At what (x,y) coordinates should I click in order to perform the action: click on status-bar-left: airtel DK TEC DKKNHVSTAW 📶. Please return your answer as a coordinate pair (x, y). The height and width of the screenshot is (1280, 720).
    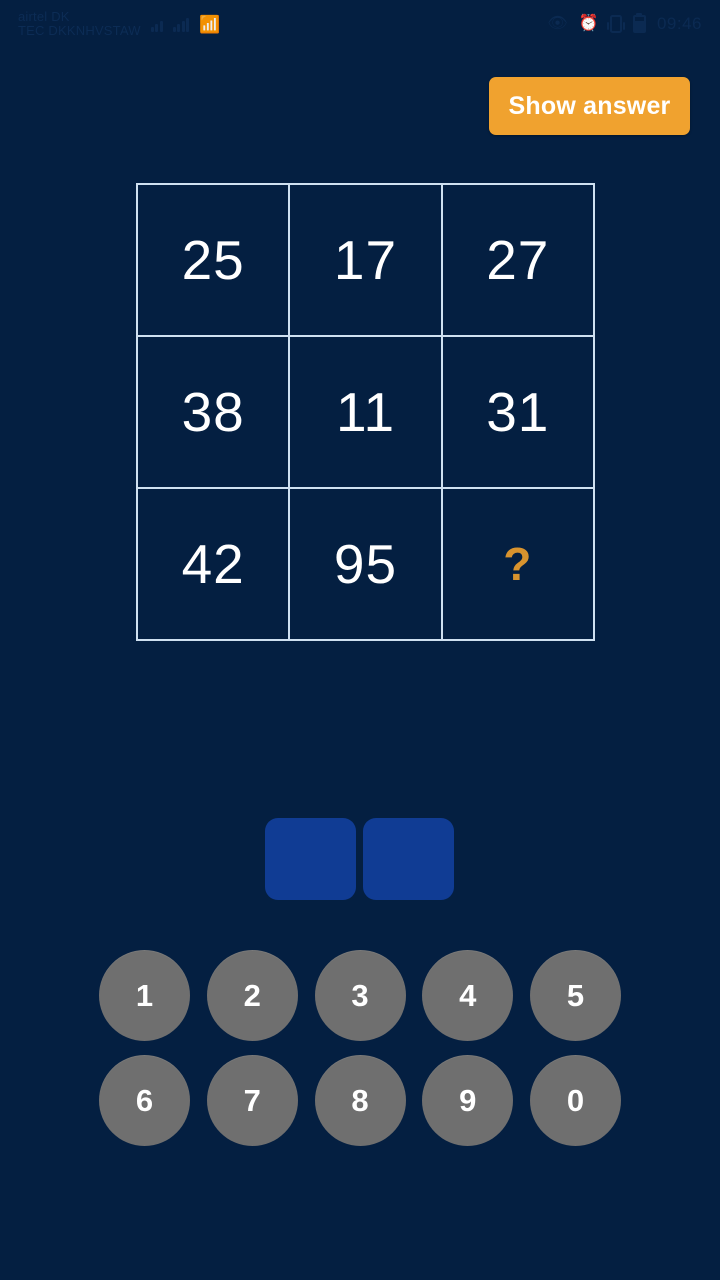
    Looking at the image, I should click on (119, 23).